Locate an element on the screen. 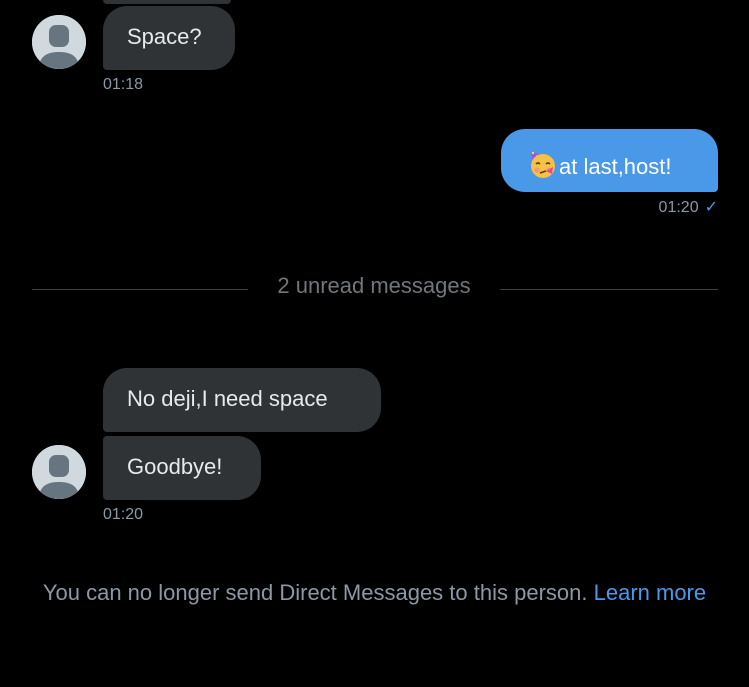  message-bubble-received: No deji,I need space is located at coordinates (242, 400).